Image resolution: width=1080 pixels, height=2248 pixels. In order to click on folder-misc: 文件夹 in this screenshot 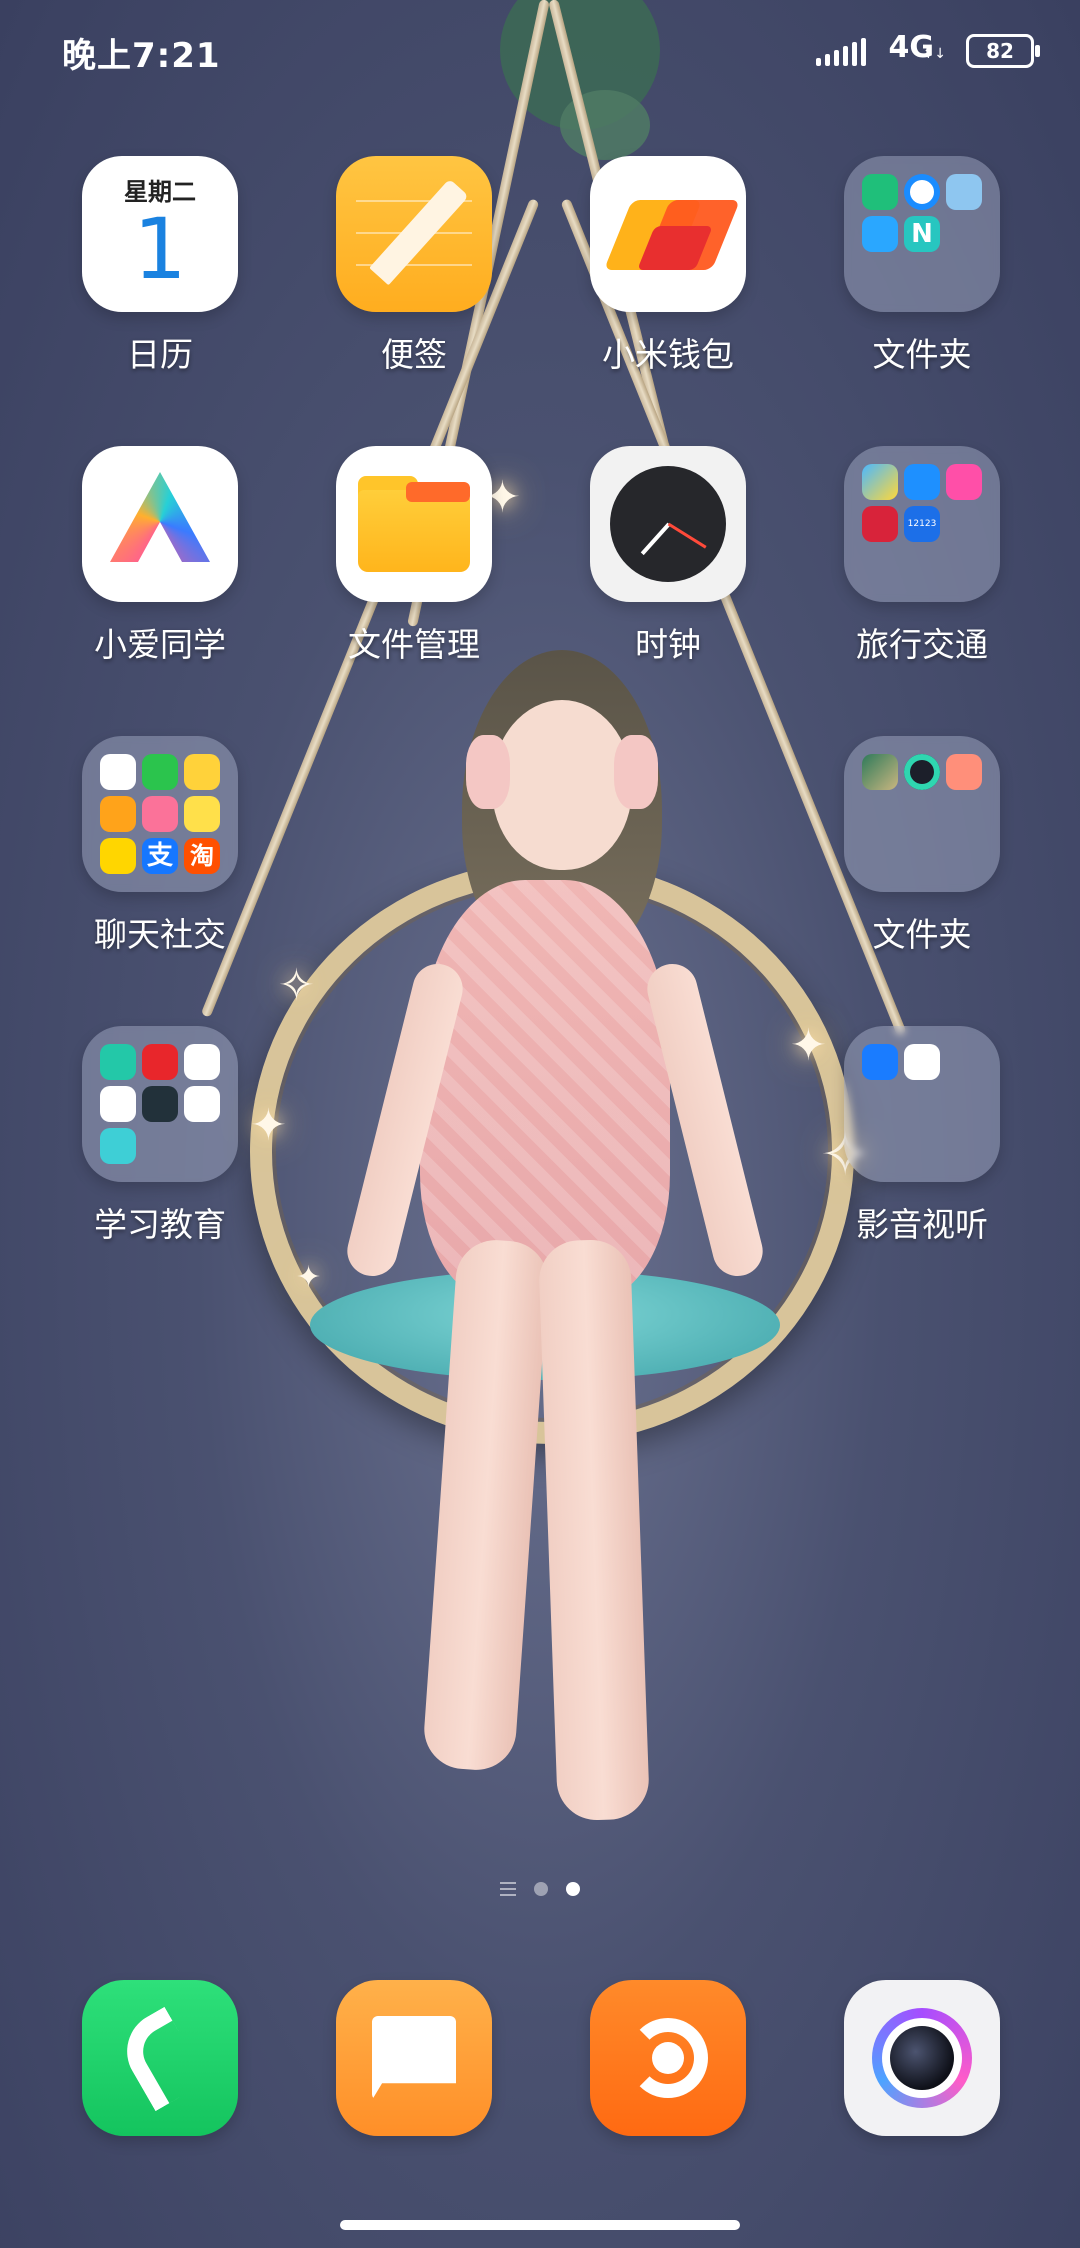, I will do `click(922, 846)`.